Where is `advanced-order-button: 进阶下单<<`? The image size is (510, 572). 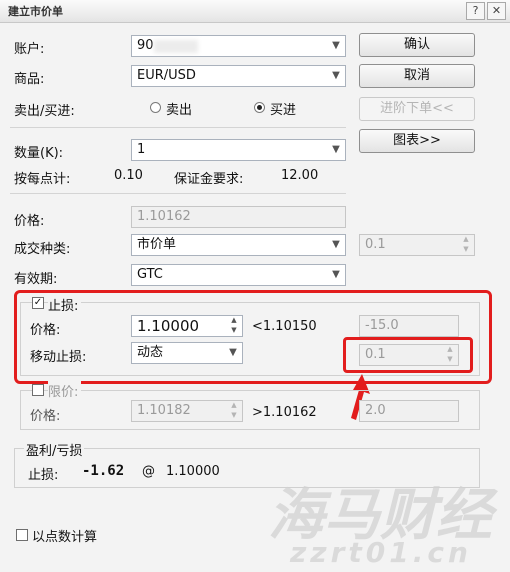
advanced-order-button: 进阶下单<< is located at coordinates (417, 109).